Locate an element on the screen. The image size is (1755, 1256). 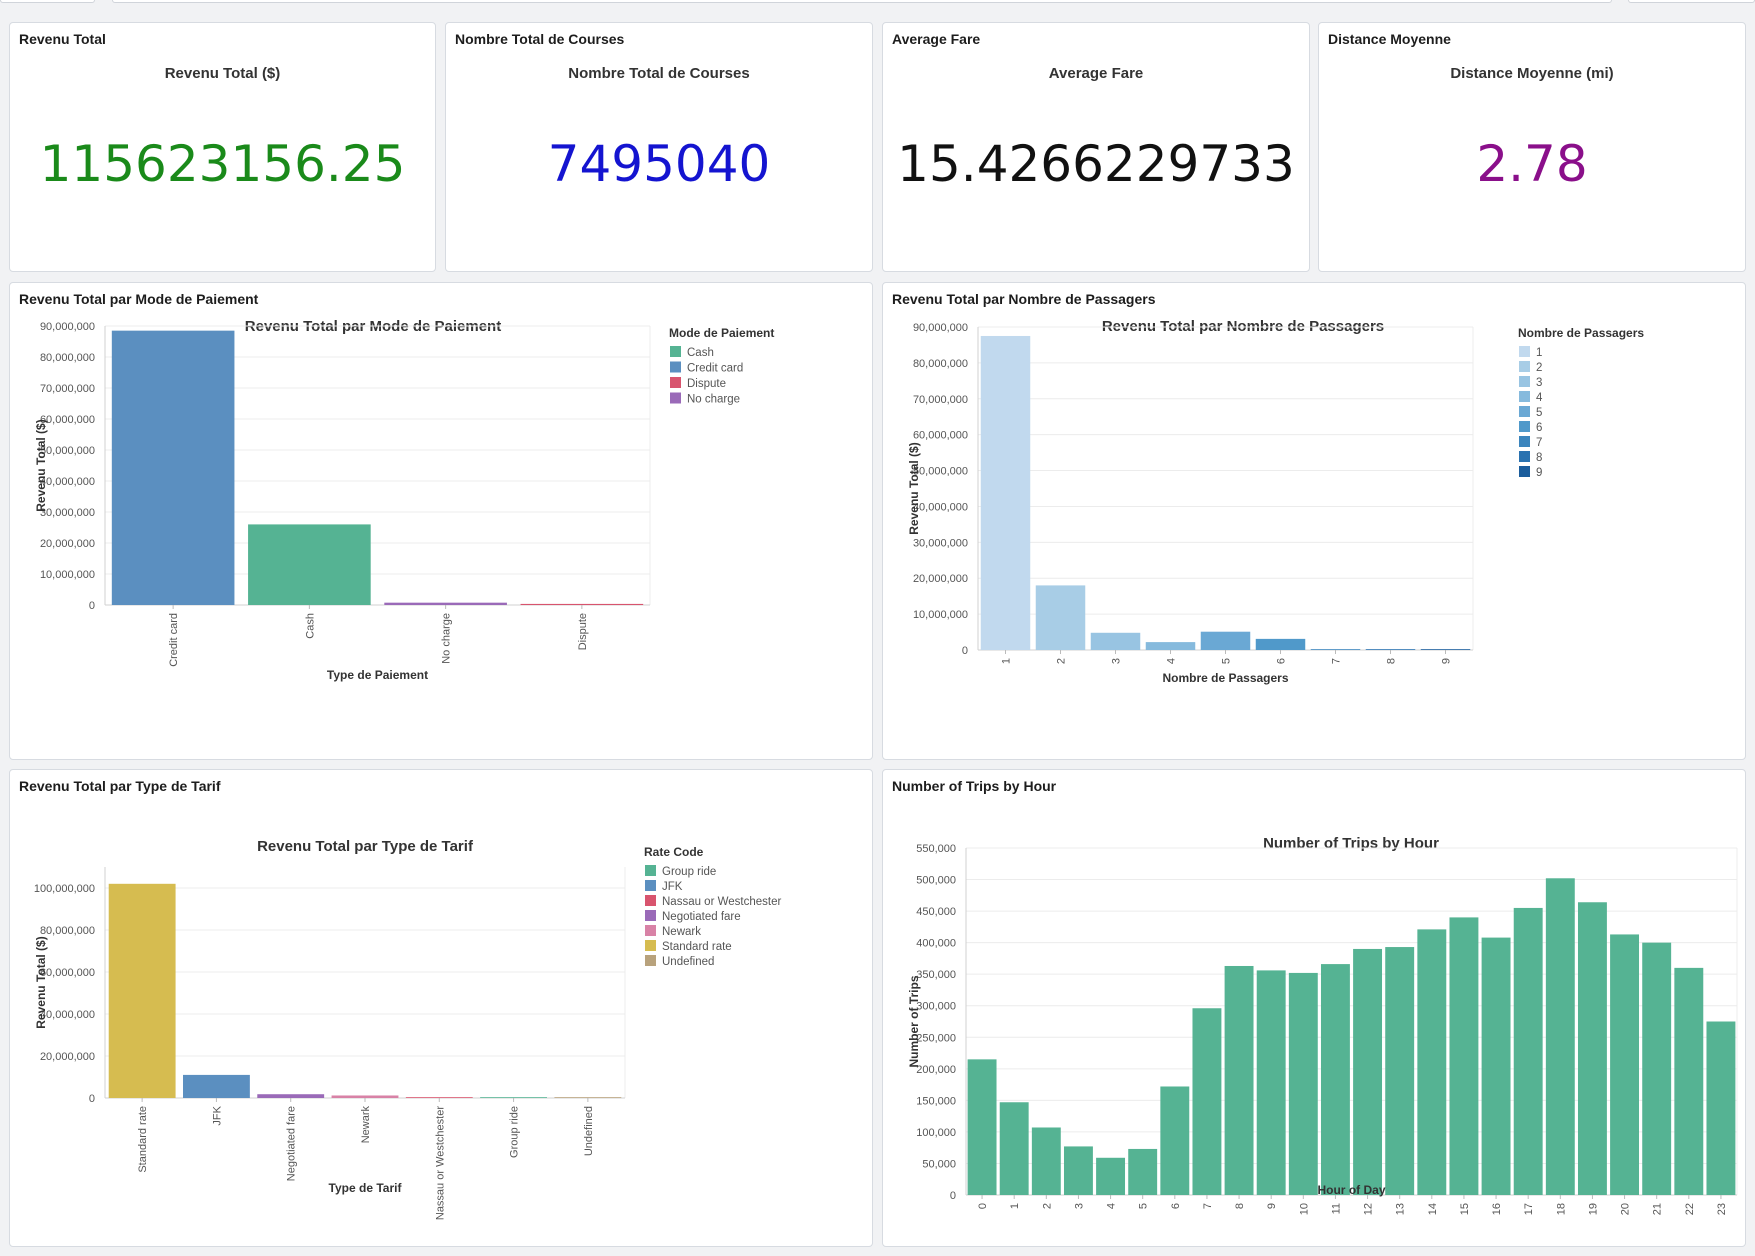
toolbar-tab is located at coordinates (47, 1).